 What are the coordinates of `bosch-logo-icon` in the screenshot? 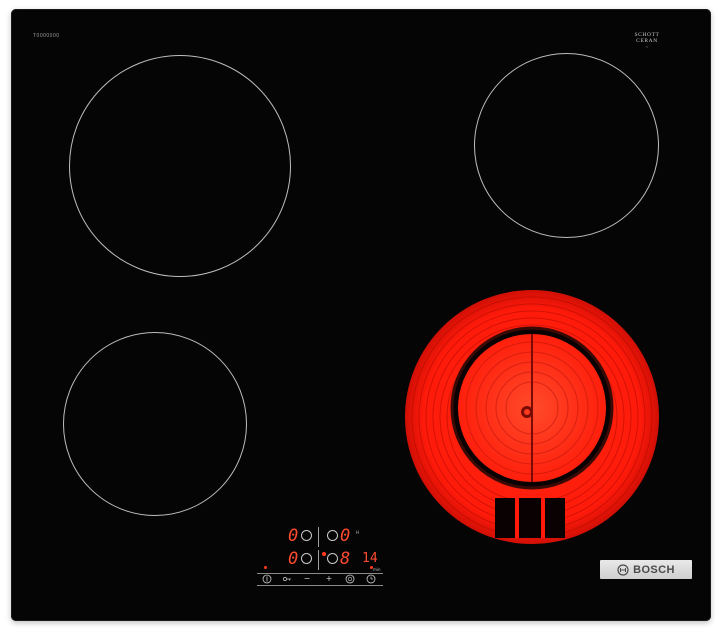 It's located at (623, 569).